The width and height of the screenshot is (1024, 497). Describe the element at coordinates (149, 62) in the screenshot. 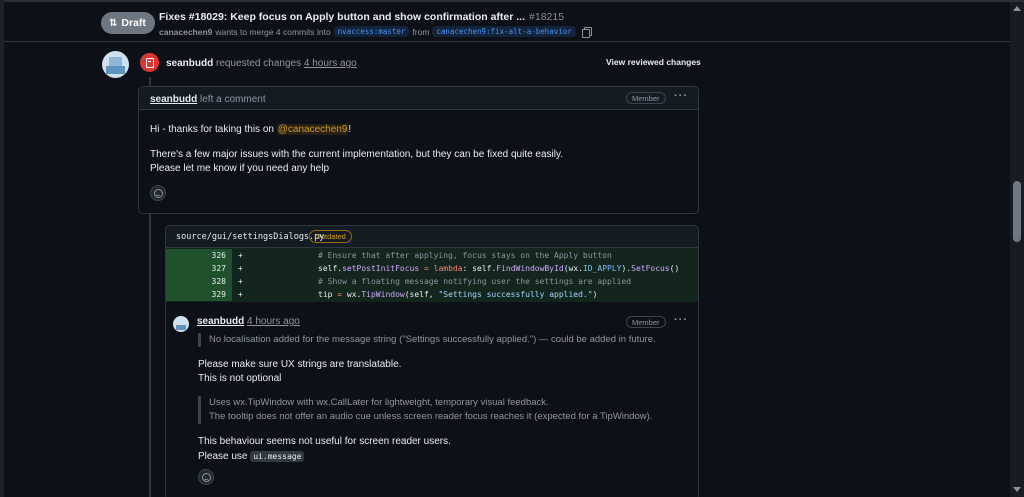

I see `file-diff-icon` at that location.